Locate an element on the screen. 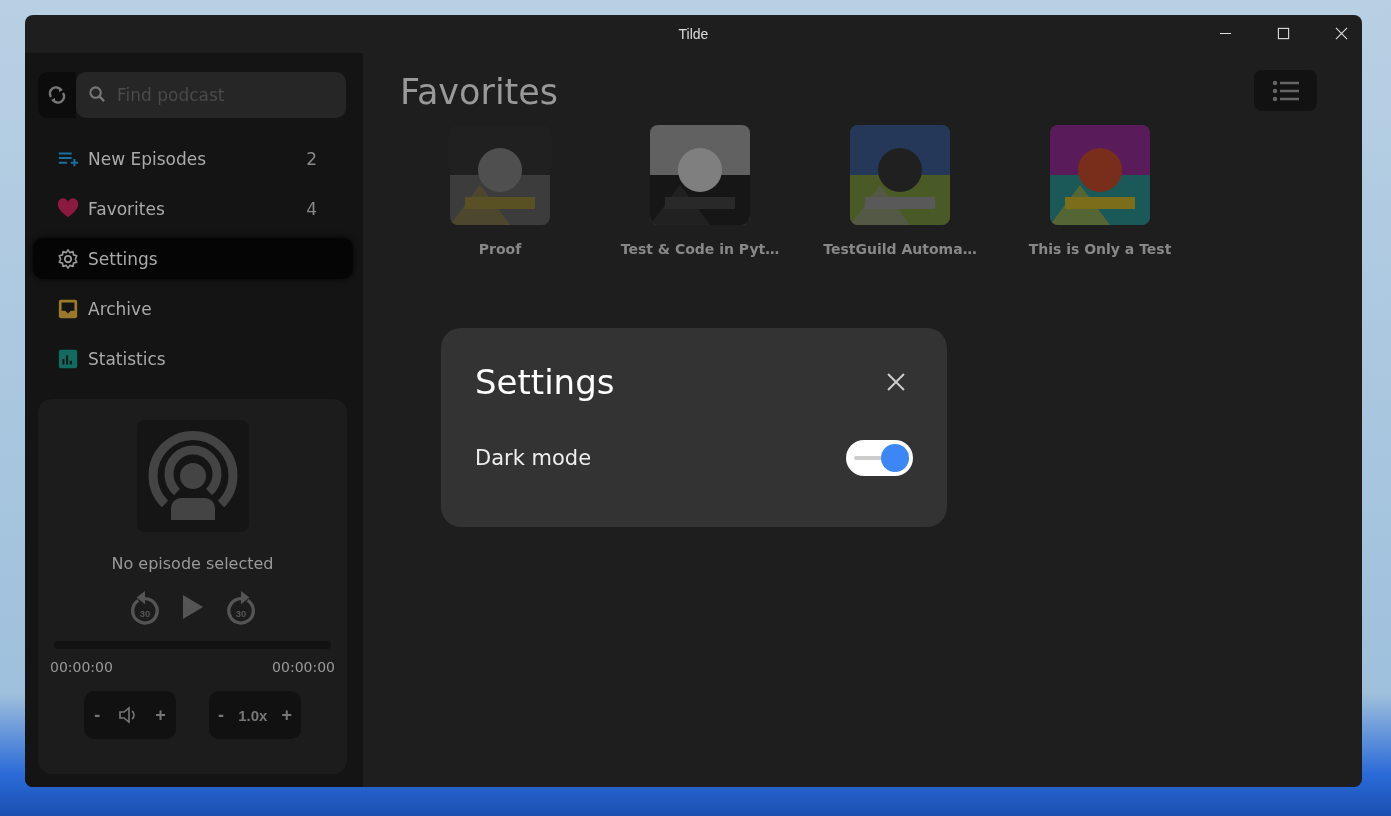 The height and width of the screenshot is (816, 1391). search-icon is located at coordinates (97, 94).